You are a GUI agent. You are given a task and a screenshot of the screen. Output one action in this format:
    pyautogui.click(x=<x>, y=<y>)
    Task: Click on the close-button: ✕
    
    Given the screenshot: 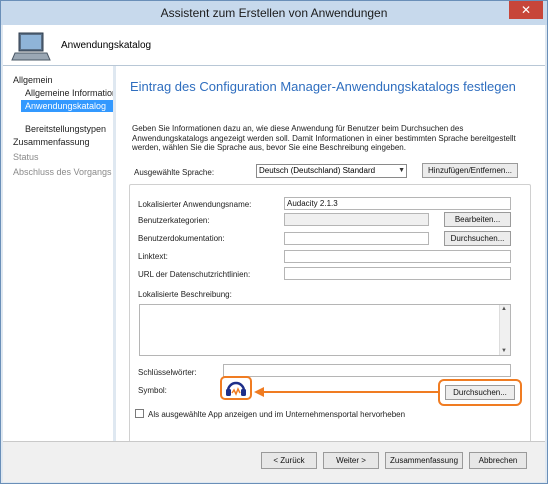 What is the action you would take?
    pyautogui.click(x=526, y=10)
    